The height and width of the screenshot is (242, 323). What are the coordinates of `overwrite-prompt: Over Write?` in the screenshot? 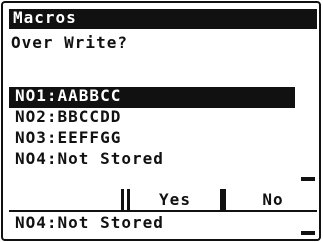 It's located at (69, 42).